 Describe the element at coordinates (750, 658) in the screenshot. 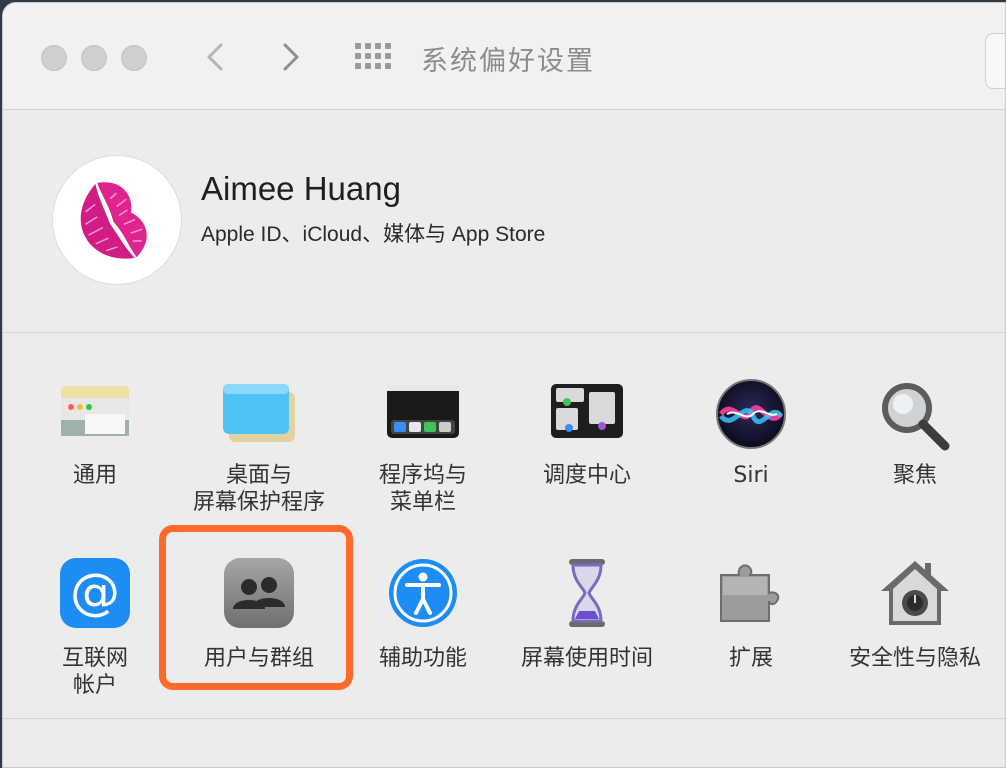

I see `pane-label: 扩展` at that location.